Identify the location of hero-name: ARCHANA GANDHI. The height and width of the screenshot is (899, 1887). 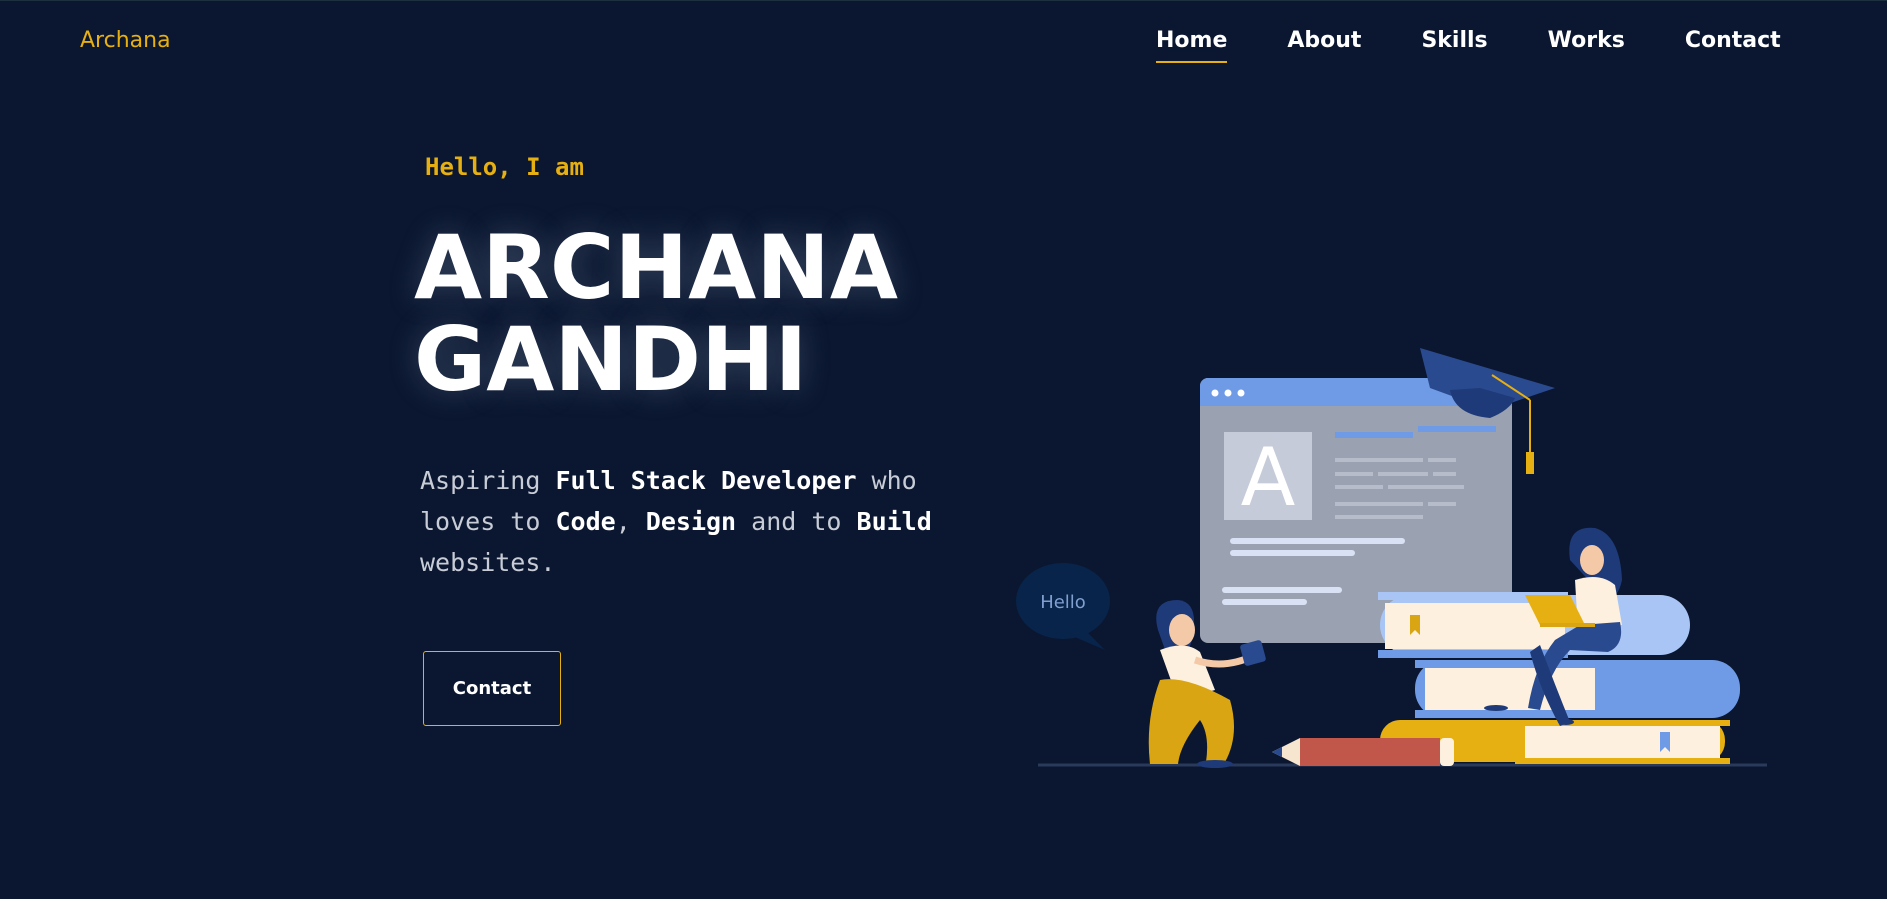
(656, 314).